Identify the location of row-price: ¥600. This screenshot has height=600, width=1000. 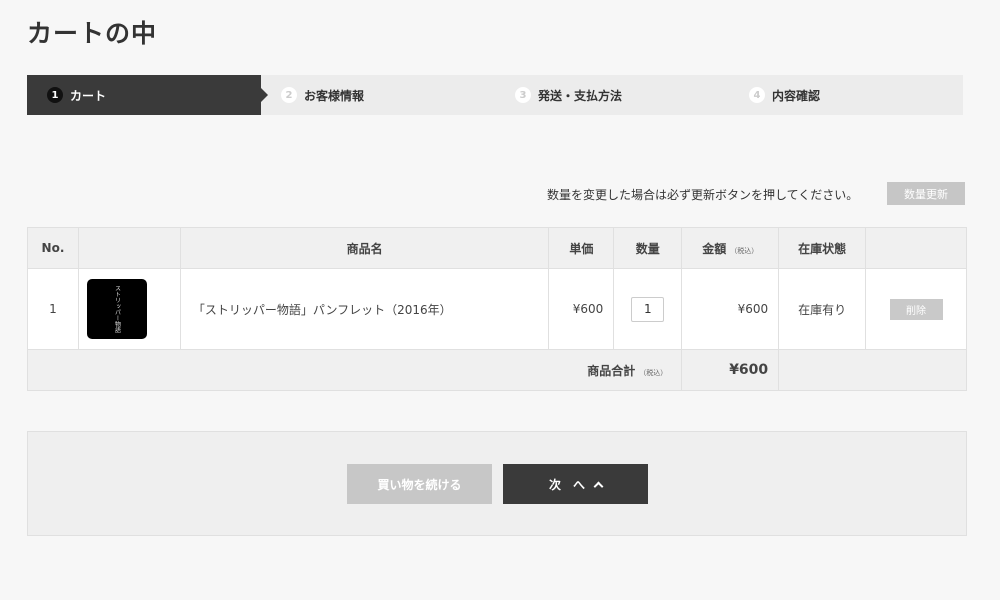
(581, 309).